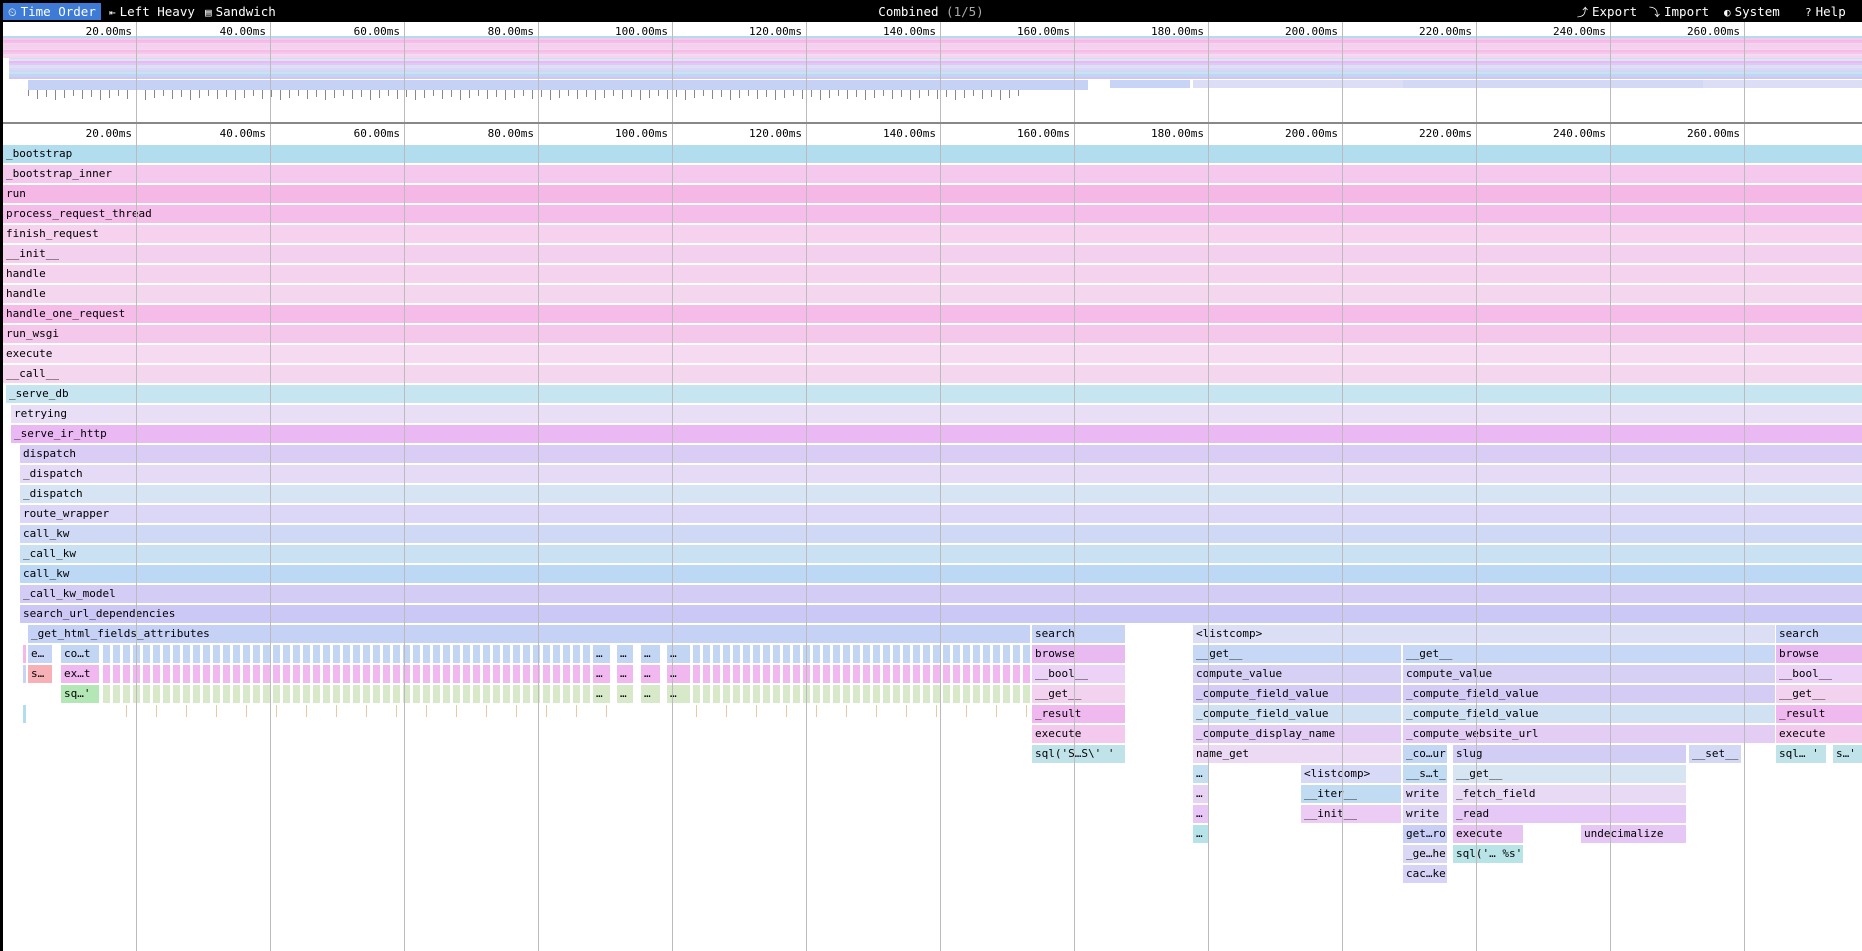 Image resolution: width=1862 pixels, height=951 pixels. What do you see at coordinates (1078, 754) in the screenshot?
I see `flame-frame: sql('S…S\' '` at bounding box center [1078, 754].